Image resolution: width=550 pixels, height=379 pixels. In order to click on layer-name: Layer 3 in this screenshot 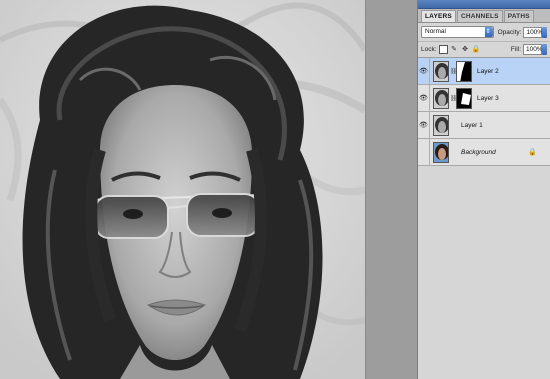, I will do `click(488, 98)`.